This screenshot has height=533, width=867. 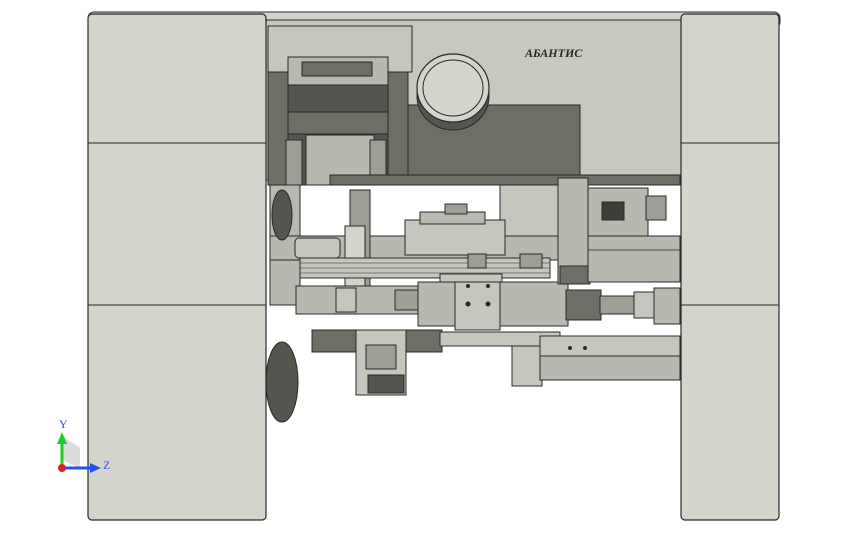 What do you see at coordinates (63, 424) in the screenshot?
I see `y-axis-label: Y` at bounding box center [63, 424].